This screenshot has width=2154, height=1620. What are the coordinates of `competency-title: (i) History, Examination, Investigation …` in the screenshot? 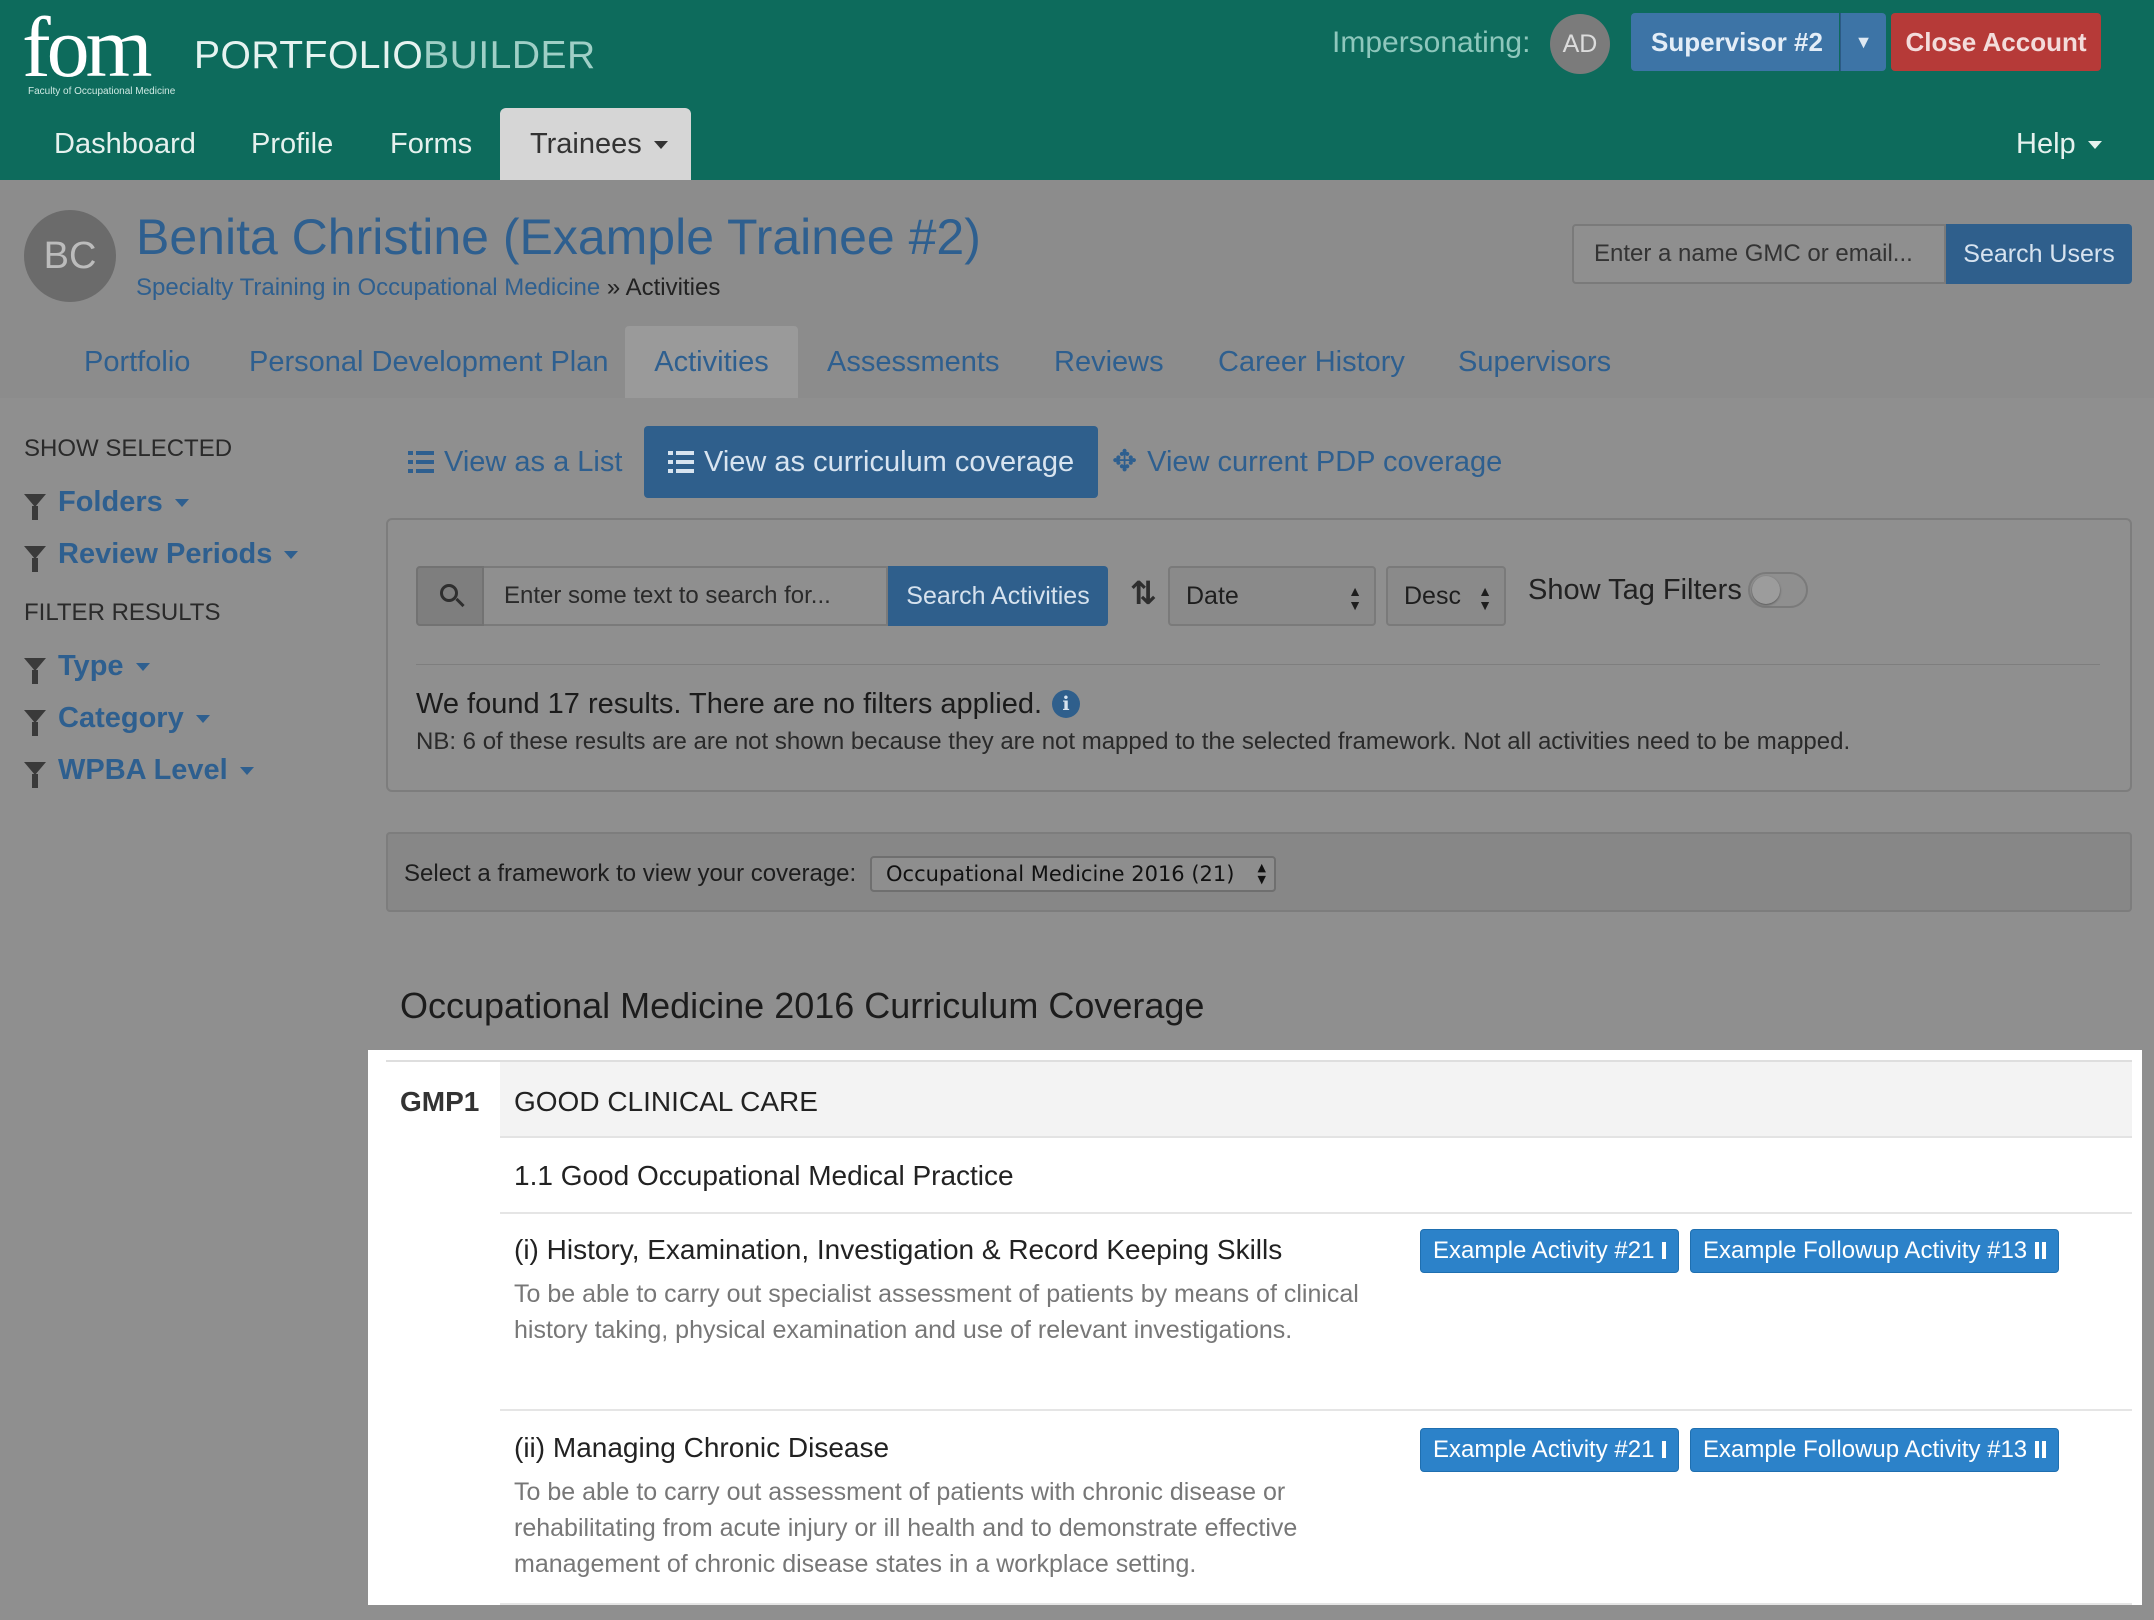 It's located at (898, 1249).